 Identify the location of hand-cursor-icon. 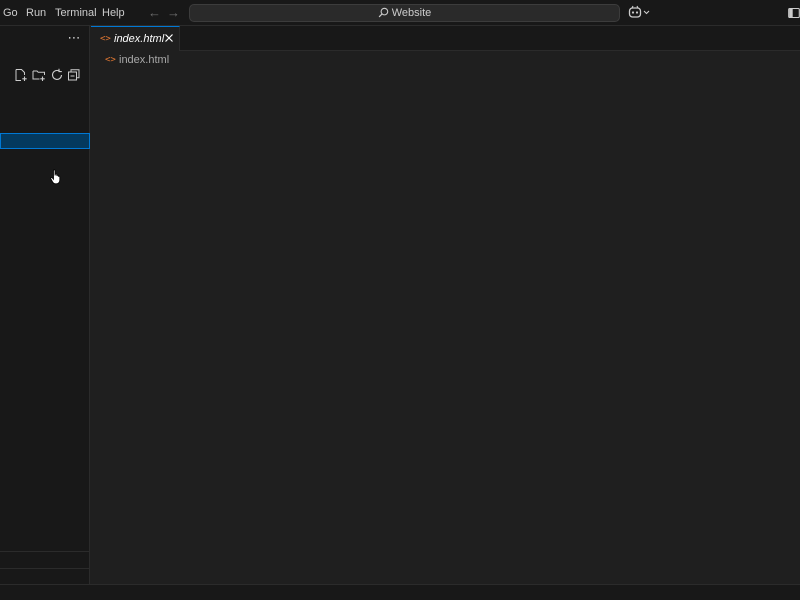
(56, 177).